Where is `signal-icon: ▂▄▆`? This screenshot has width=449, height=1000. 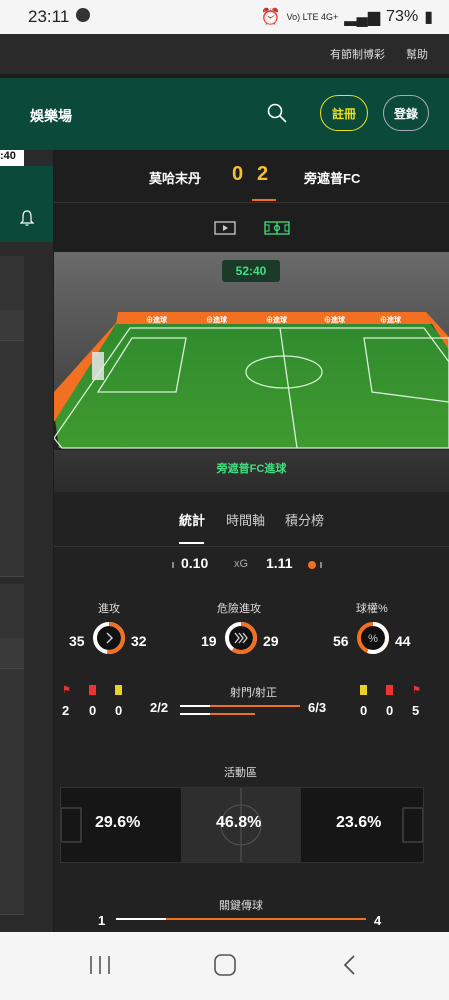 signal-icon: ▂▄▆ is located at coordinates (362, 17).